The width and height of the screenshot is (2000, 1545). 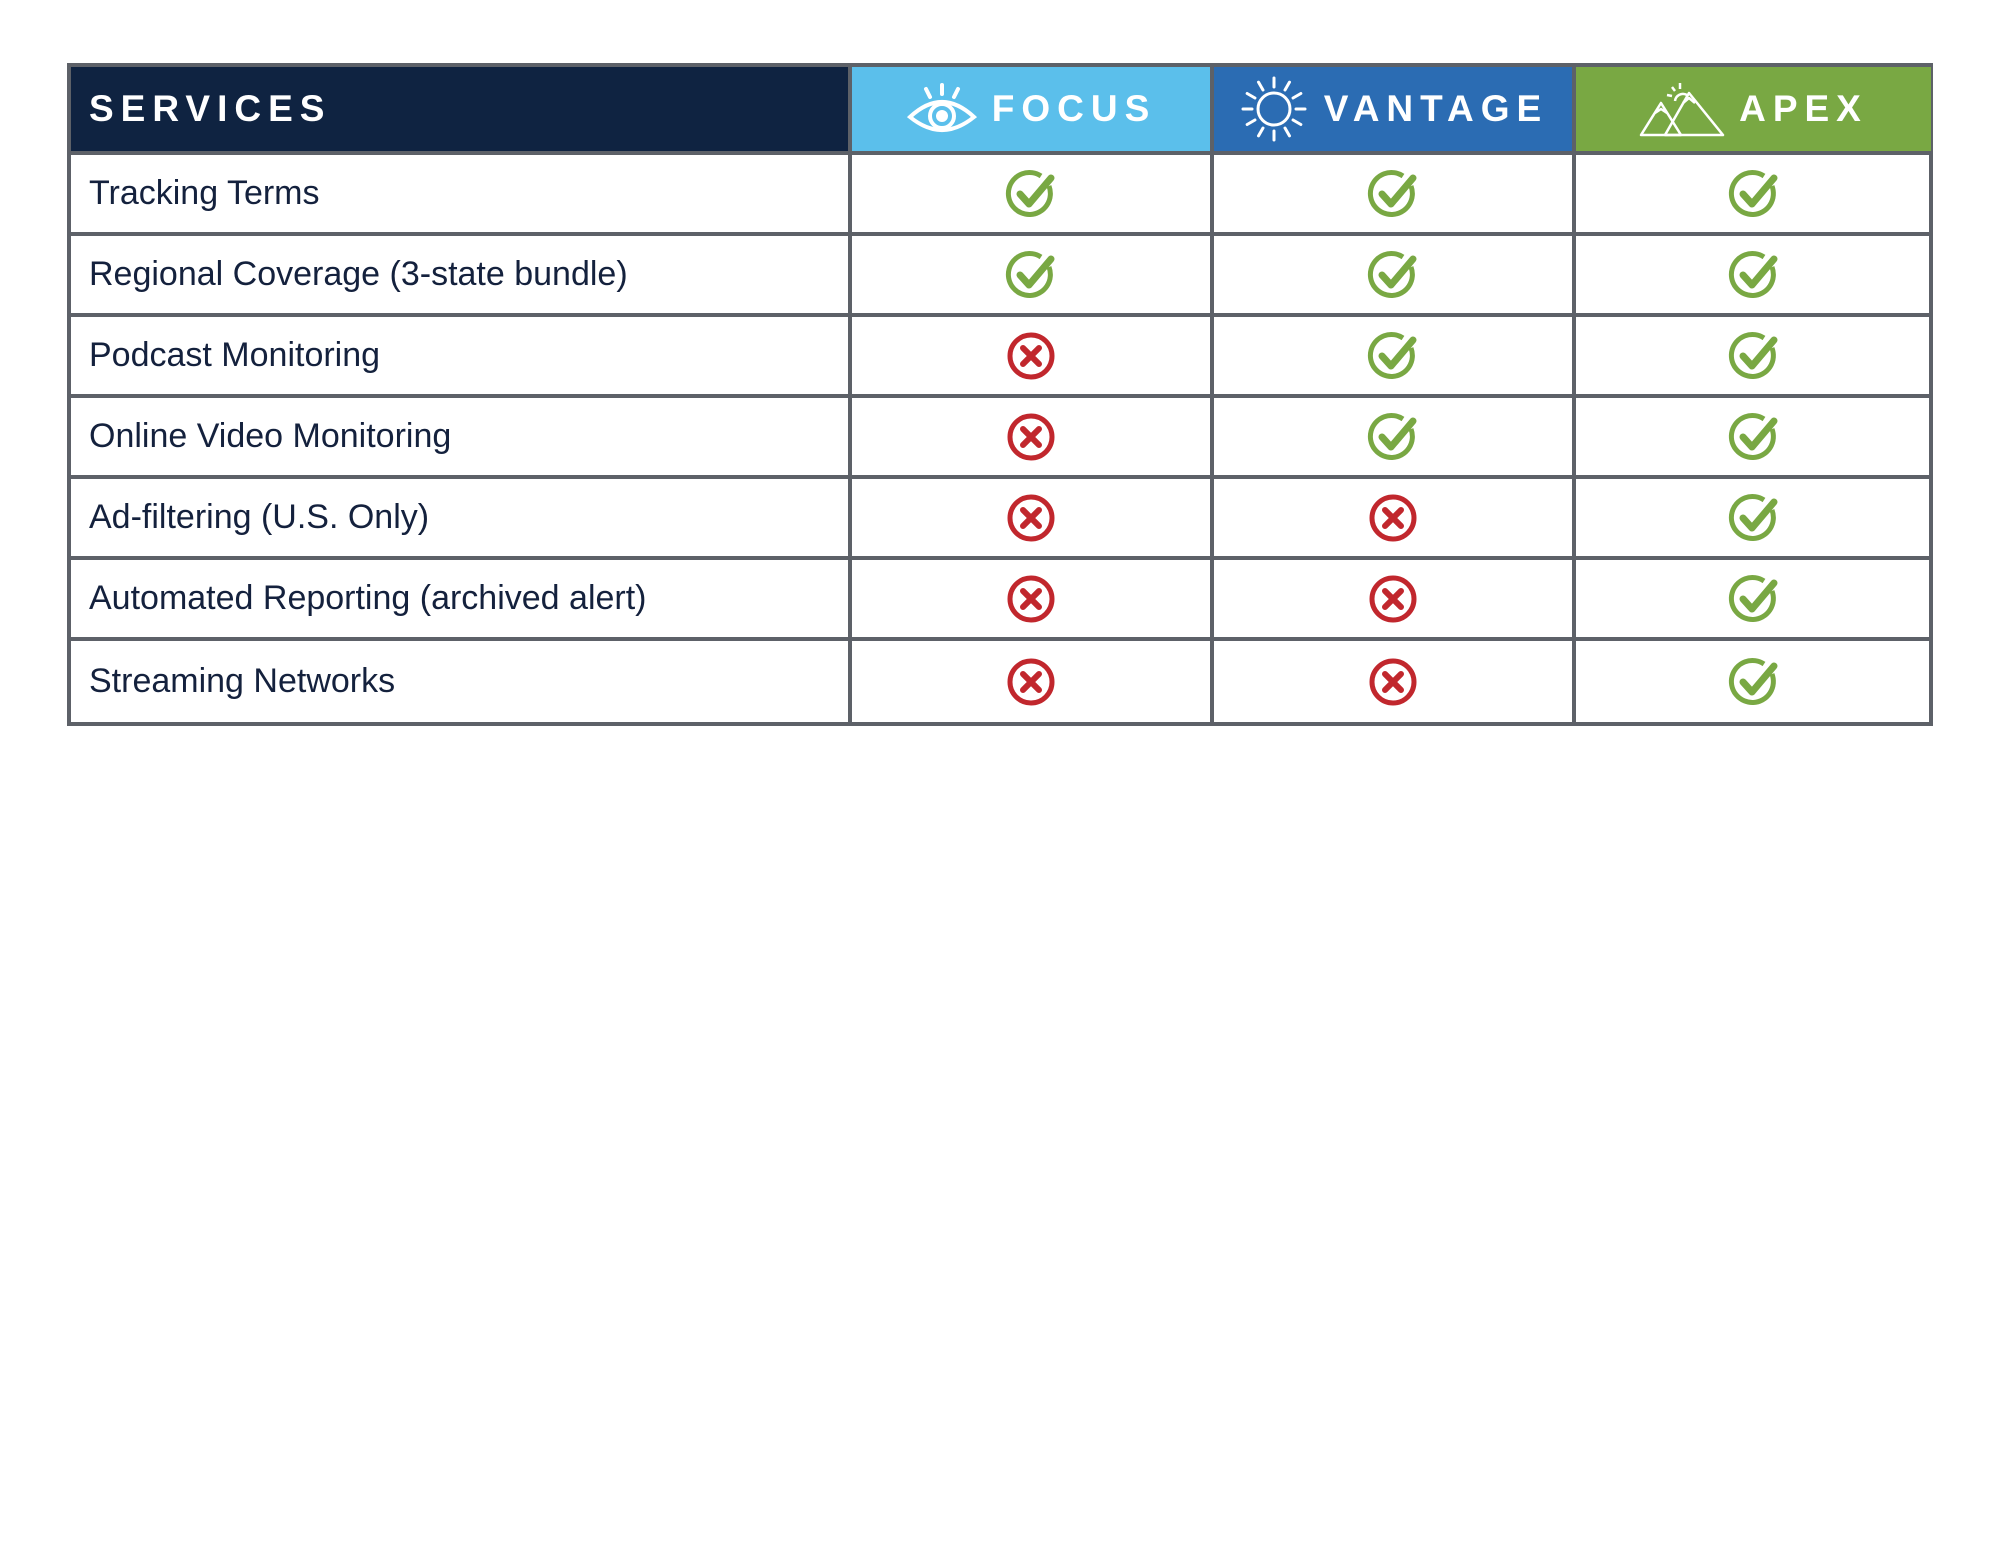 What do you see at coordinates (1803, 108) in the screenshot?
I see `header-plan-label: APEX` at bounding box center [1803, 108].